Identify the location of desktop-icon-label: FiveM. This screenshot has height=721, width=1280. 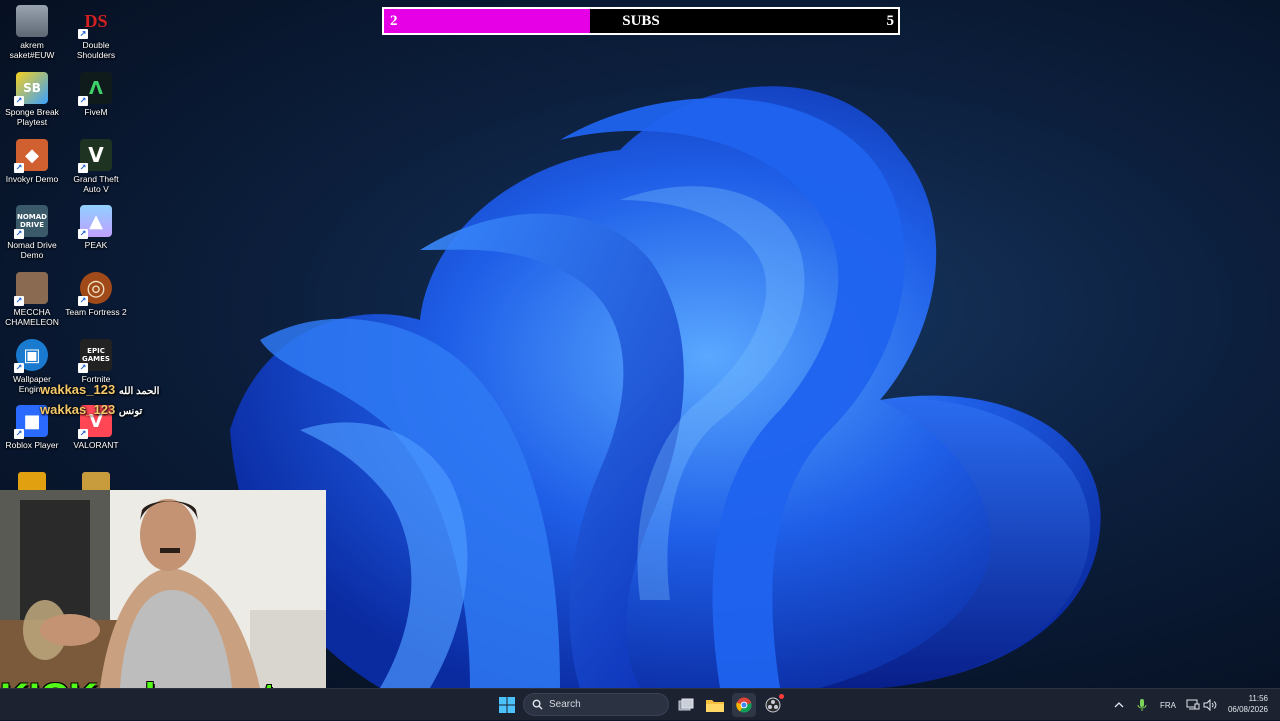
(96, 112).